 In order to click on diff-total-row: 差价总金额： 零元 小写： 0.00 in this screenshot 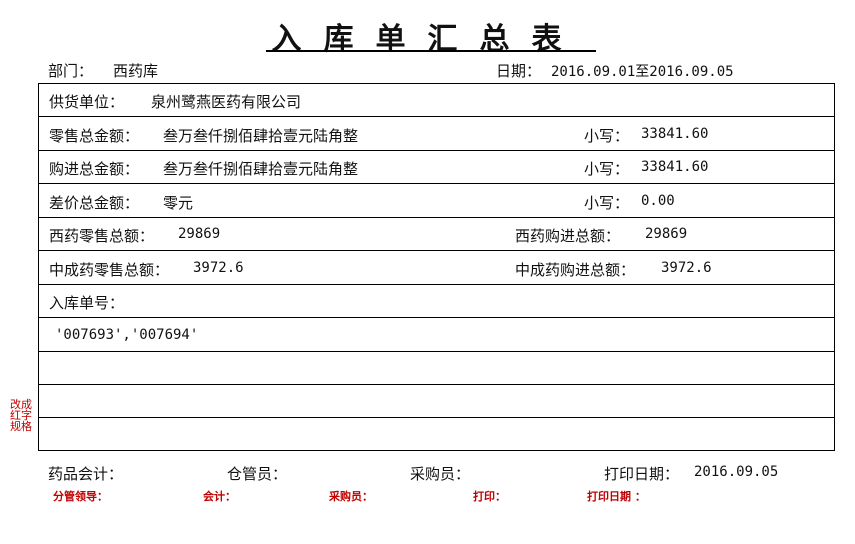, I will do `click(436, 201)`.